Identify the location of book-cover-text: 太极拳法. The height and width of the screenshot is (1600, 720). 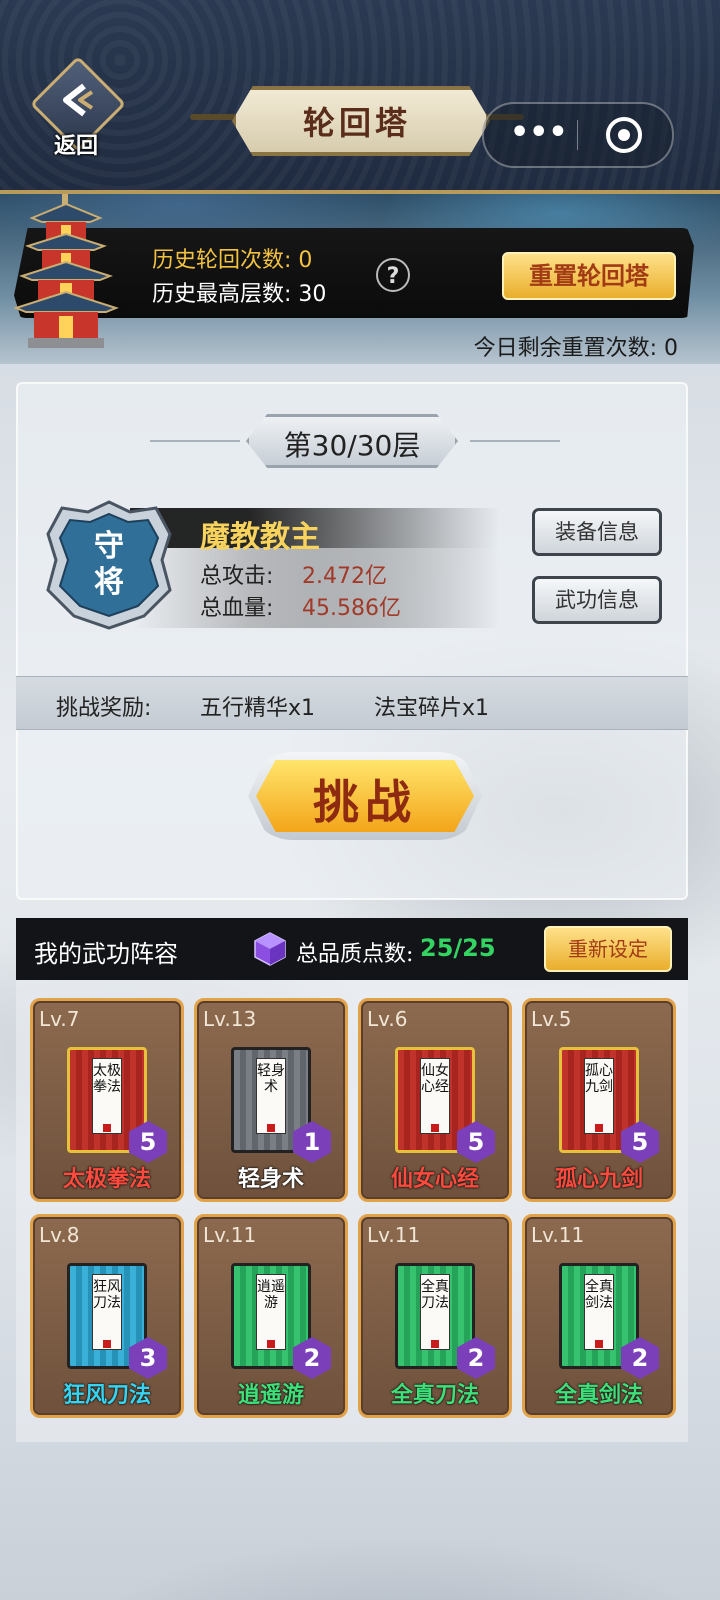
(107, 1096).